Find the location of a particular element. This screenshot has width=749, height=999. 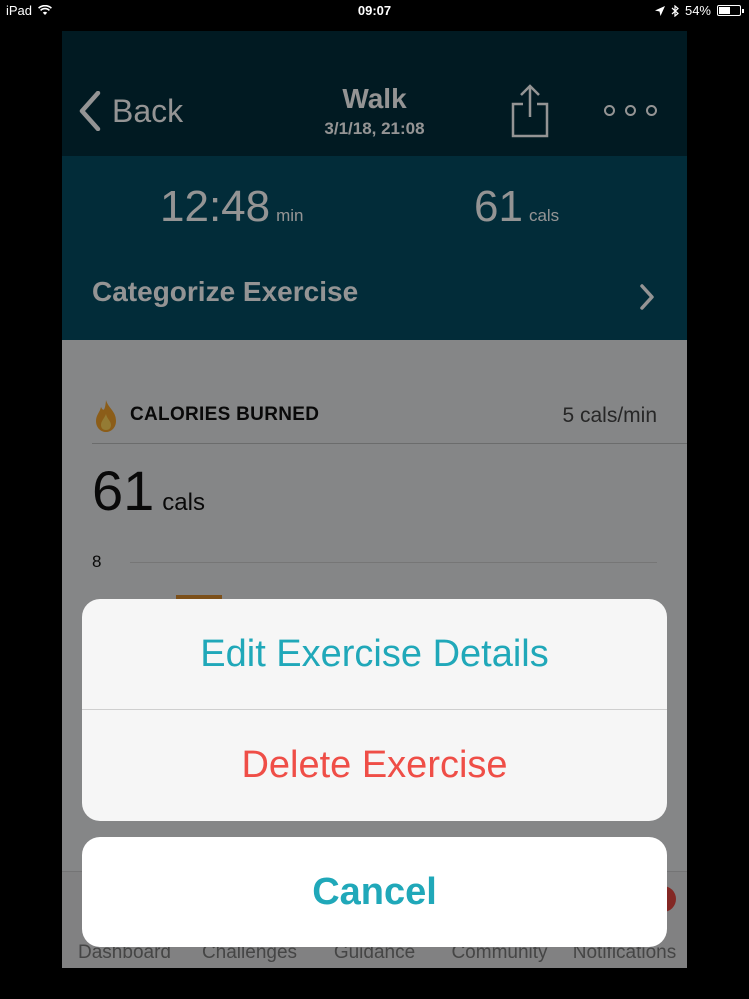

delete-exercise-button: Delete Exercise is located at coordinates (374, 765).